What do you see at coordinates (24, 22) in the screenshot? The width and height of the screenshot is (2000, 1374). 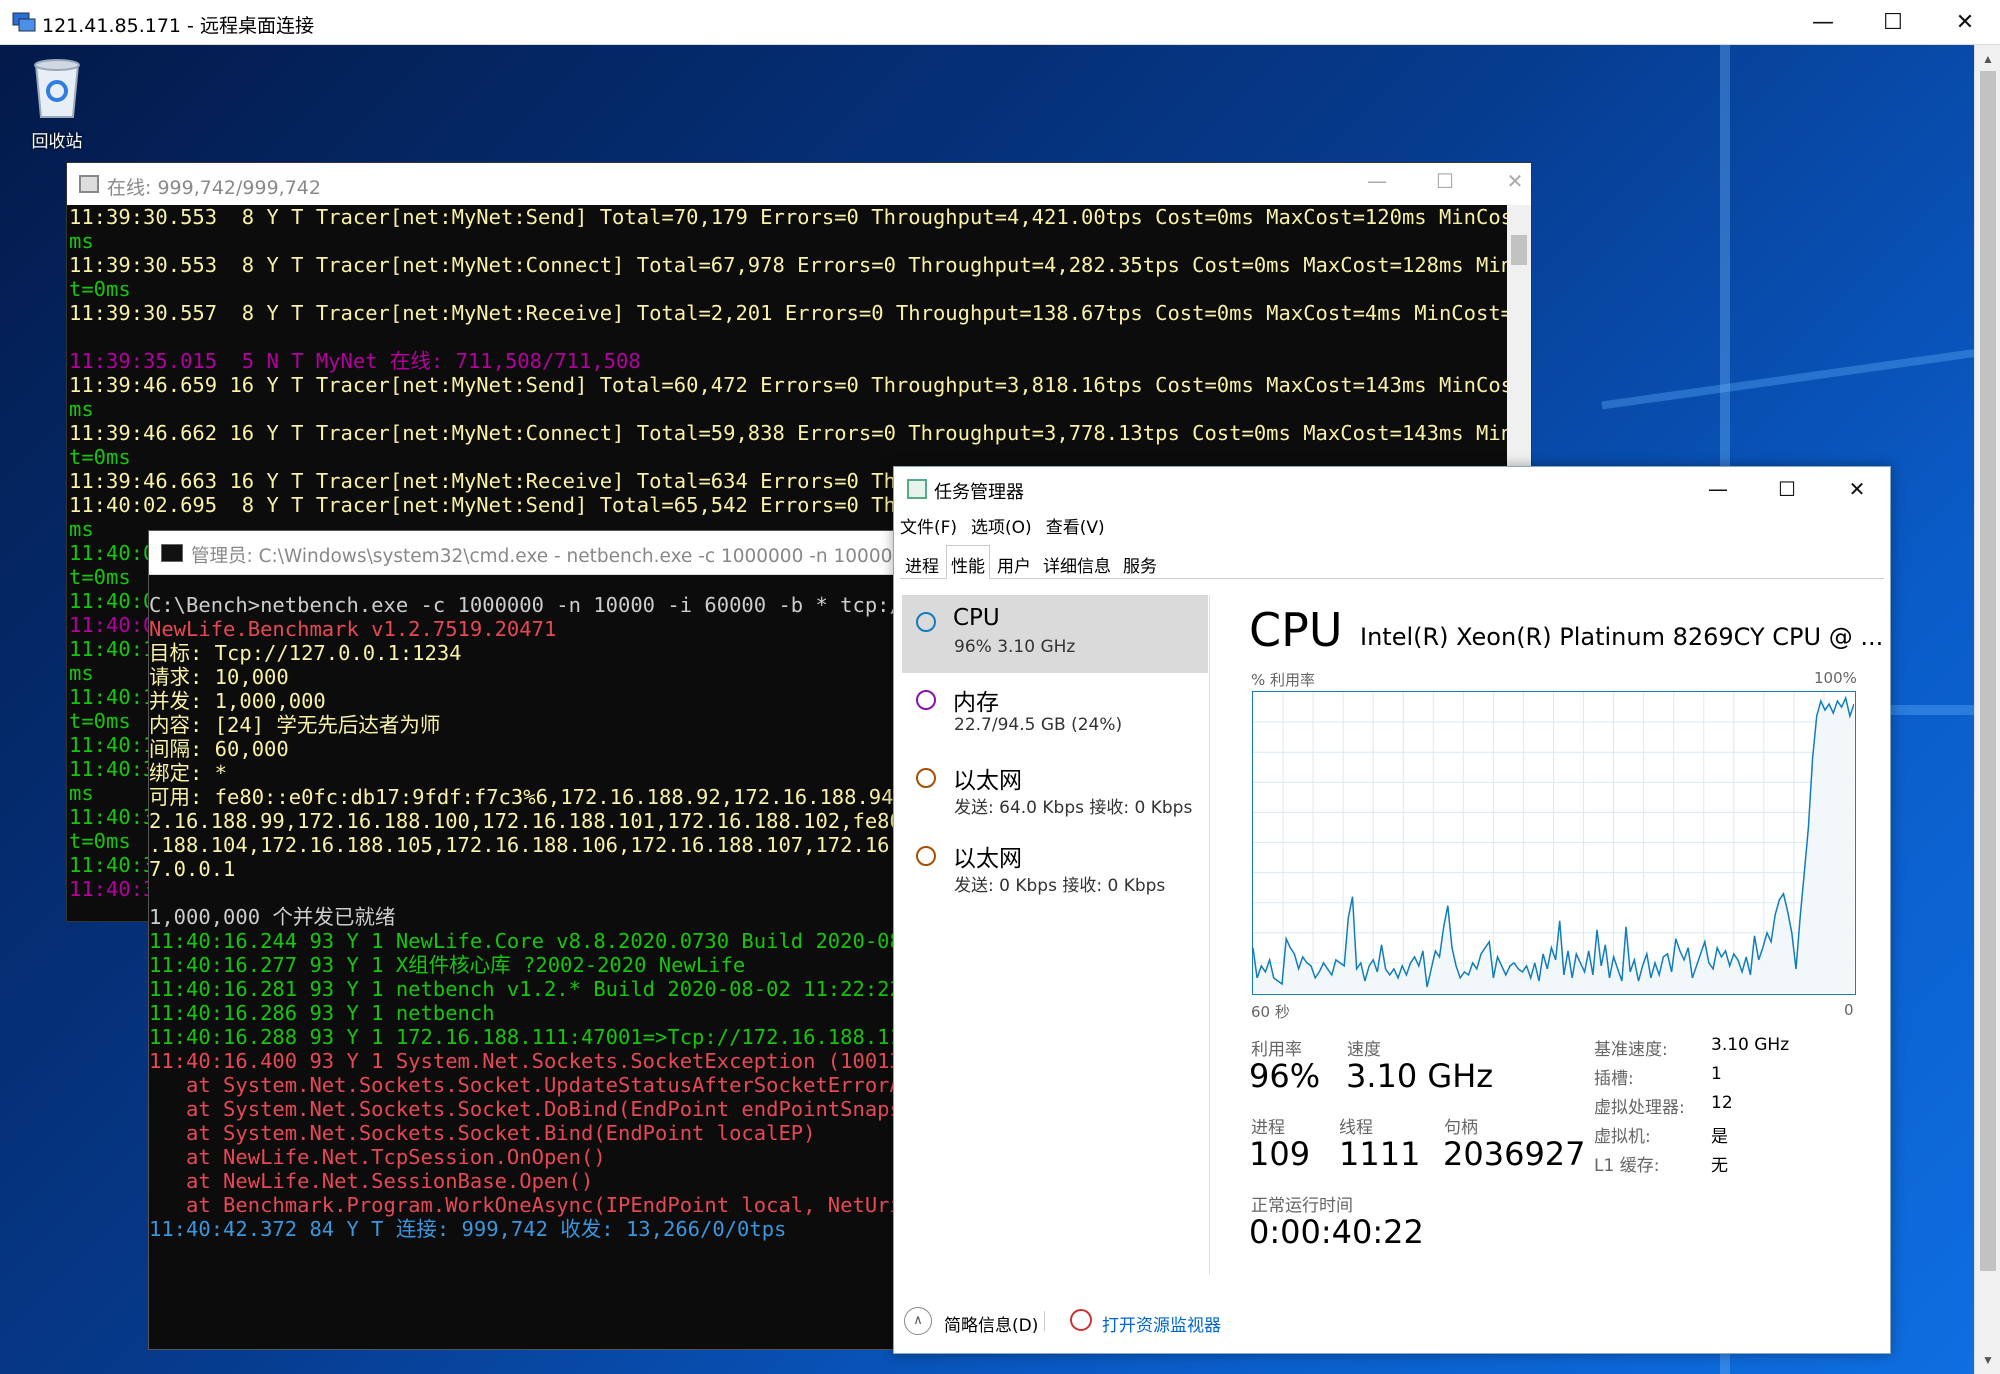 I see `remote-desktop-icon` at bounding box center [24, 22].